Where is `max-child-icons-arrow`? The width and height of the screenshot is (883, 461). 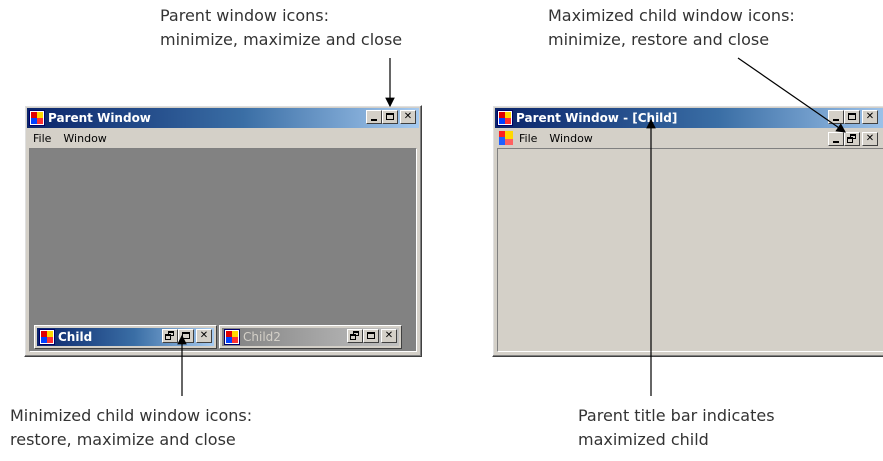 max-child-icons-arrow is located at coordinates (791, 95).